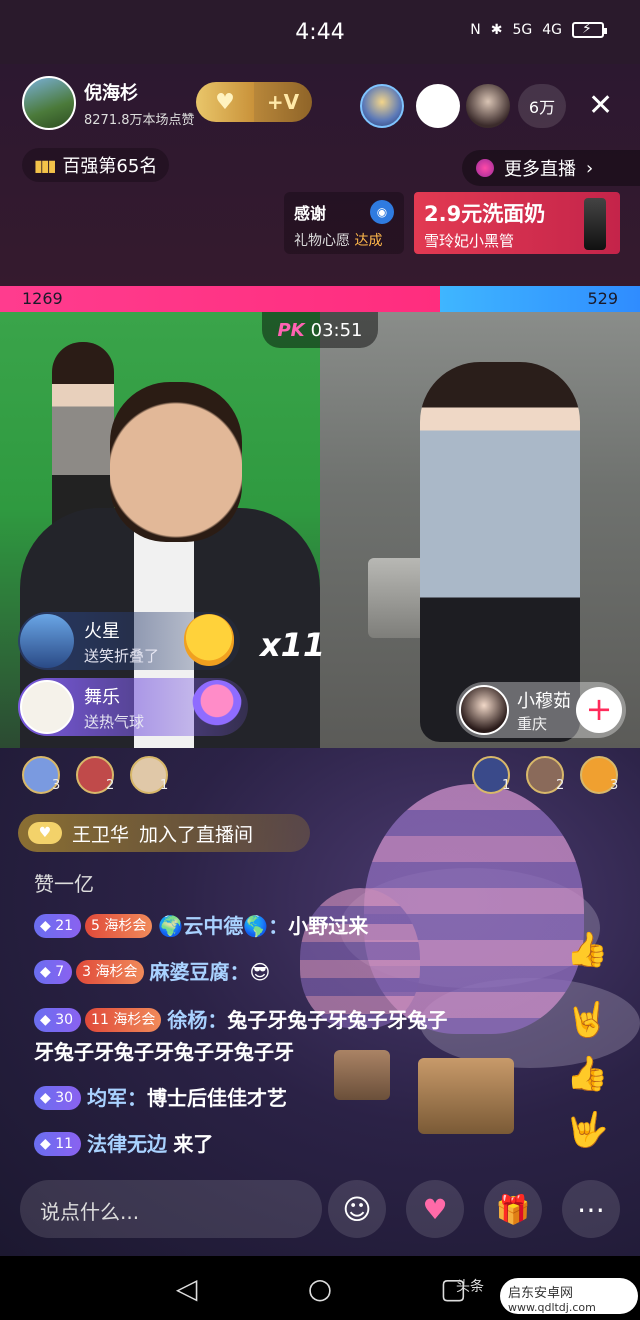 The height and width of the screenshot is (1320, 640). What do you see at coordinates (293, 645) in the screenshot?
I see `gift-count: x11` at bounding box center [293, 645].